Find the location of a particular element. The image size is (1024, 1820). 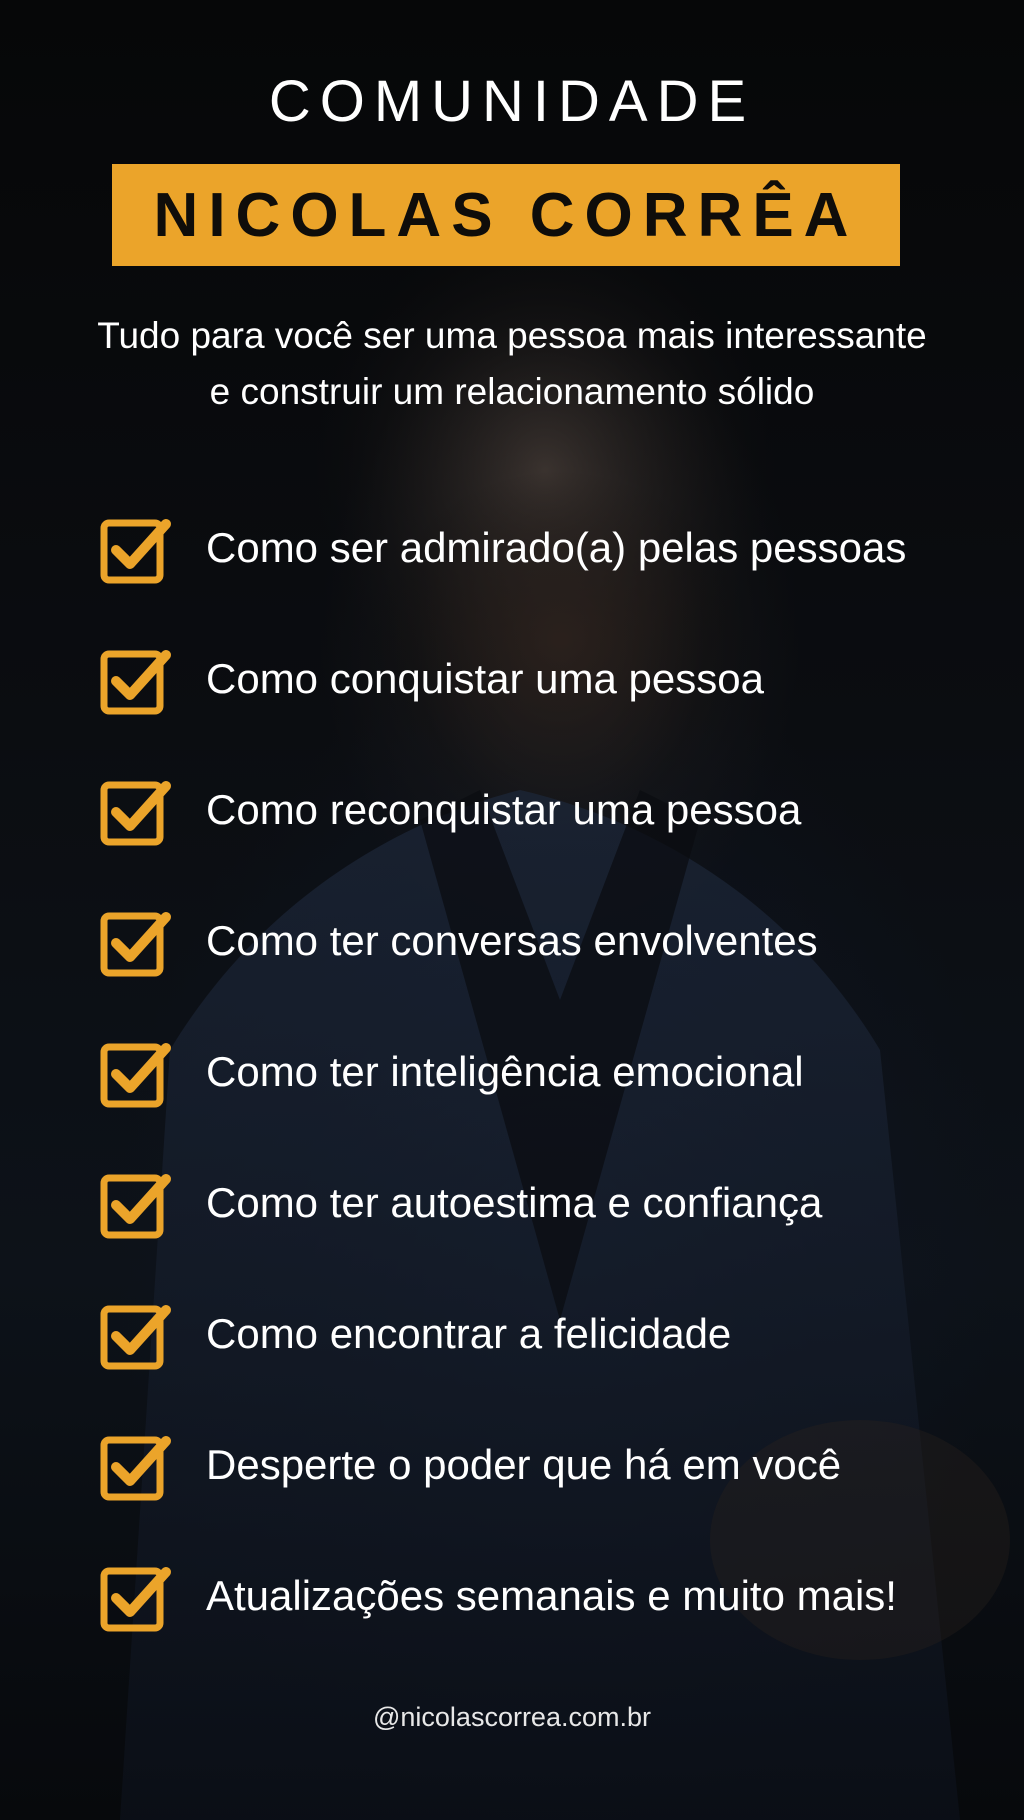

name-banner: NICOLAS CORRÊA is located at coordinates (506, 215).